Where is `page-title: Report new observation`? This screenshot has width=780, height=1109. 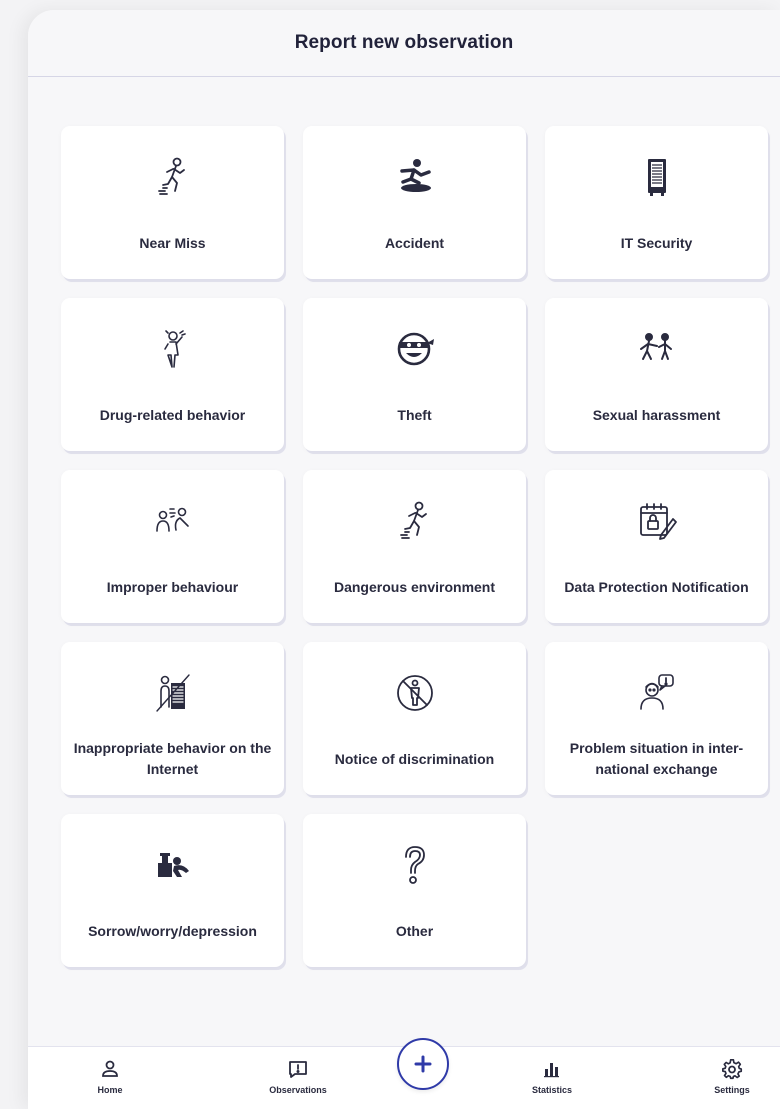 page-title: Report new observation is located at coordinates (404, 42).